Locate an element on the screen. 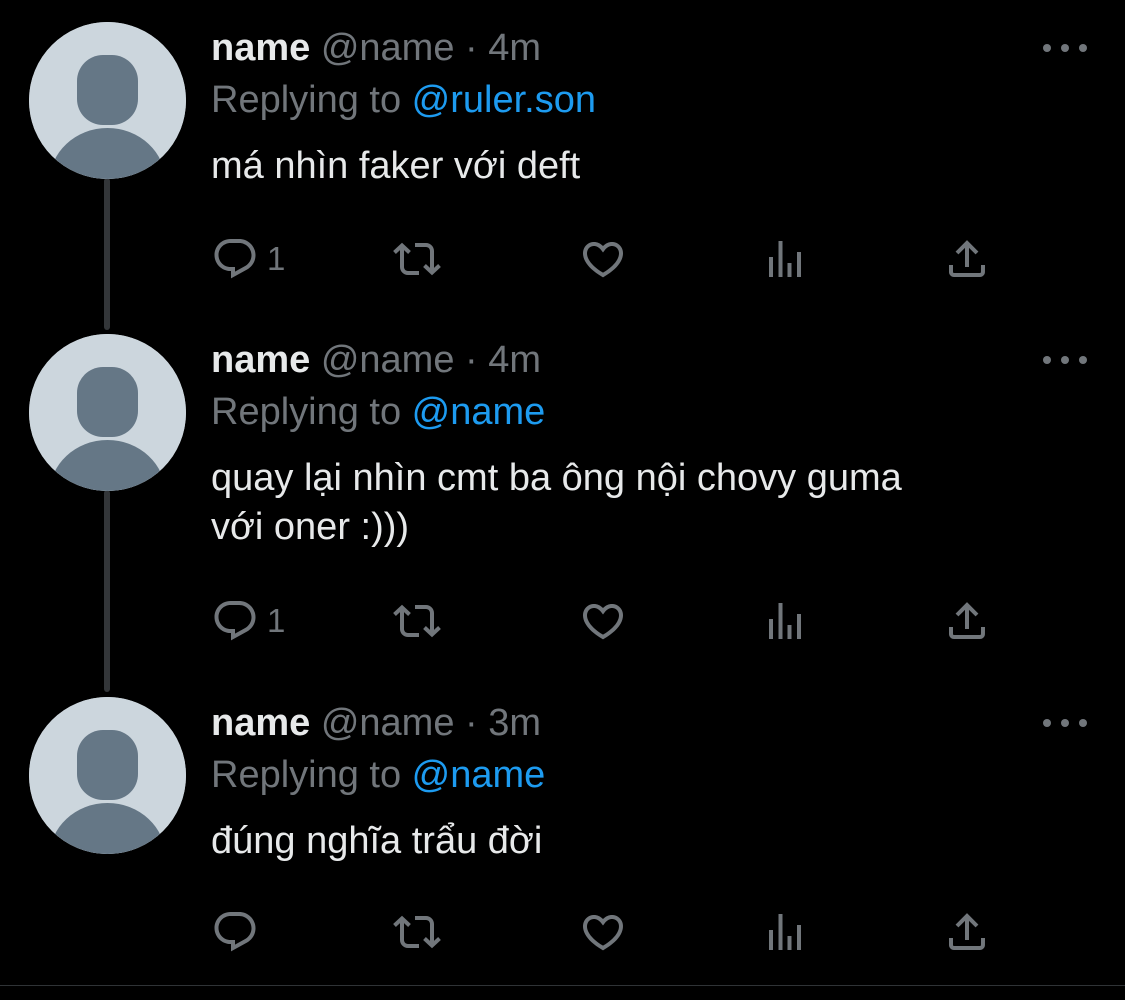  reply-button is located at coordinates (239, 932).